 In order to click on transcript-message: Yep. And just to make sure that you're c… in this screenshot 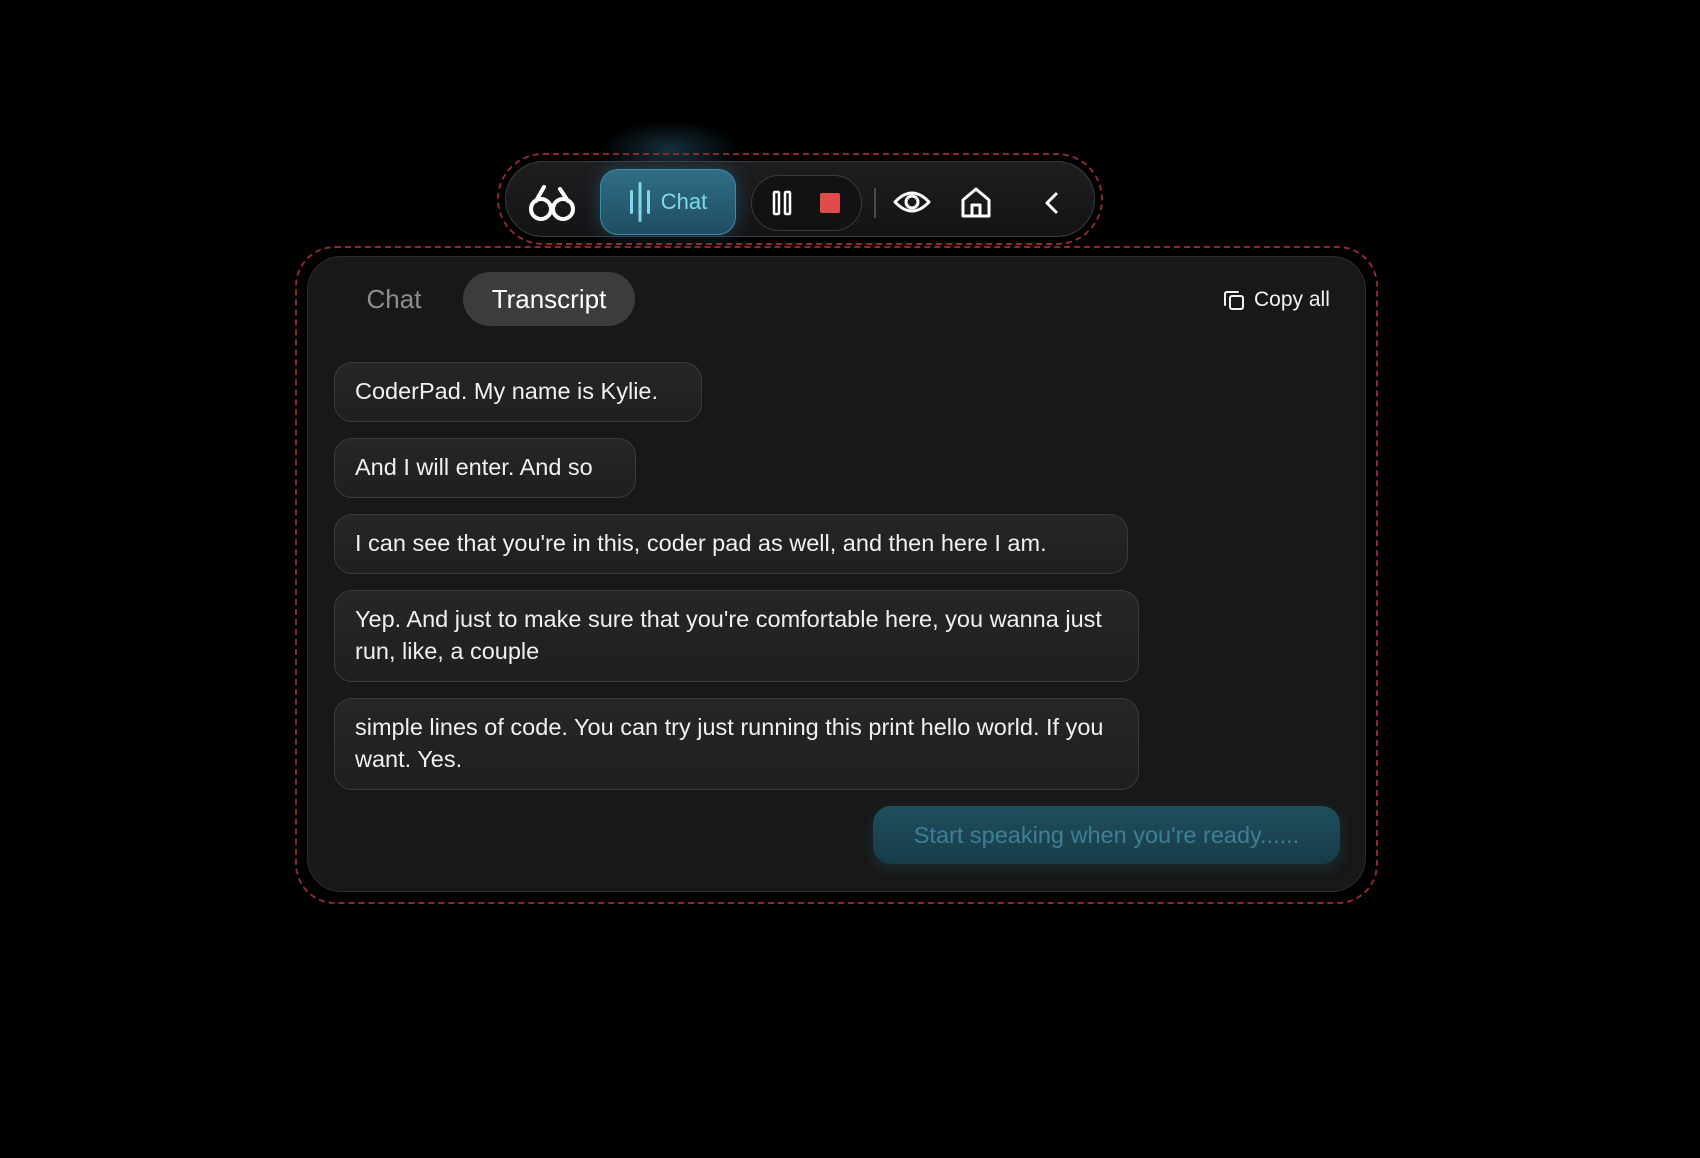, I will do `click(736, 636)`.